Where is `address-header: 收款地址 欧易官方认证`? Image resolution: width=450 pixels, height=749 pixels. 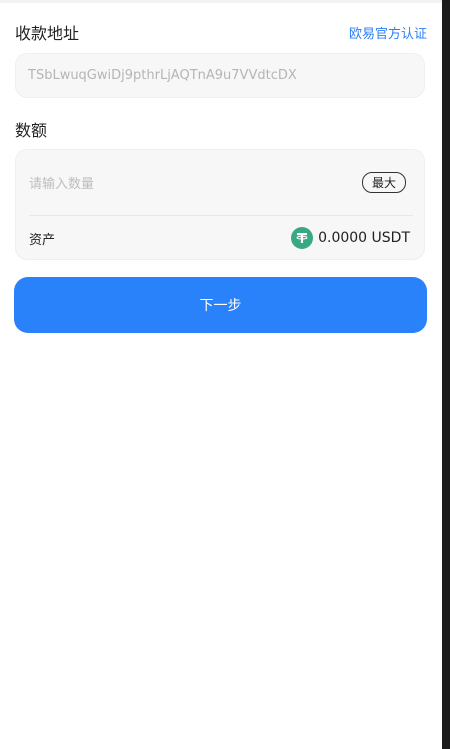 address-header: 收款地址 欧易官方认证 is located at coordinates (221, 32).